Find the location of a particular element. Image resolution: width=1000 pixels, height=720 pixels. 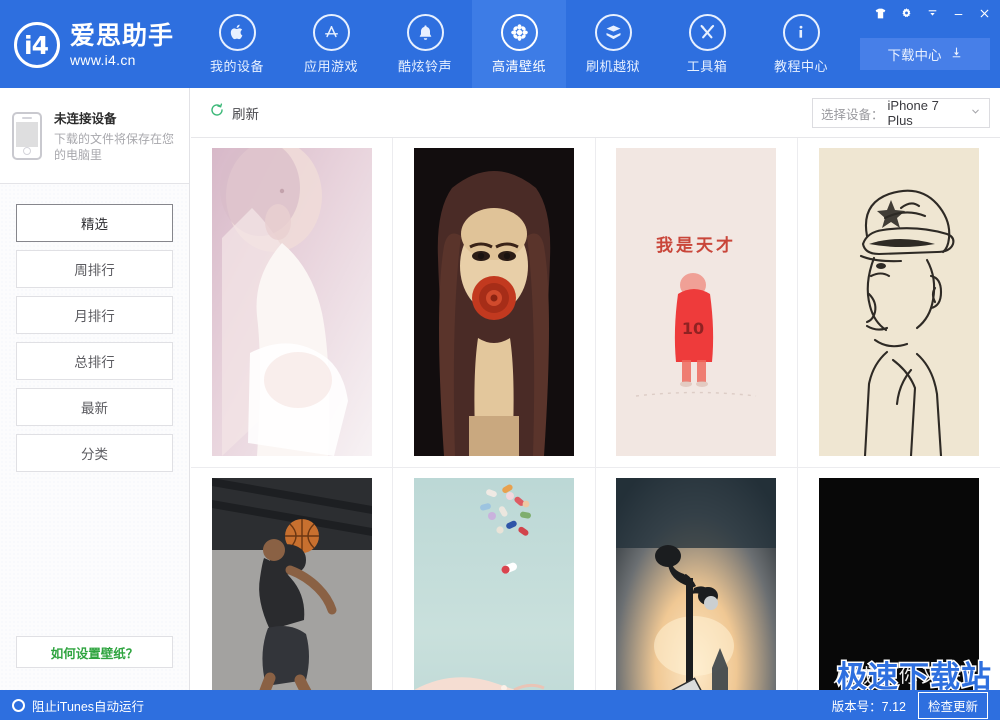

nav-label: 刷机越狱 is located at coordinates (612, 66).